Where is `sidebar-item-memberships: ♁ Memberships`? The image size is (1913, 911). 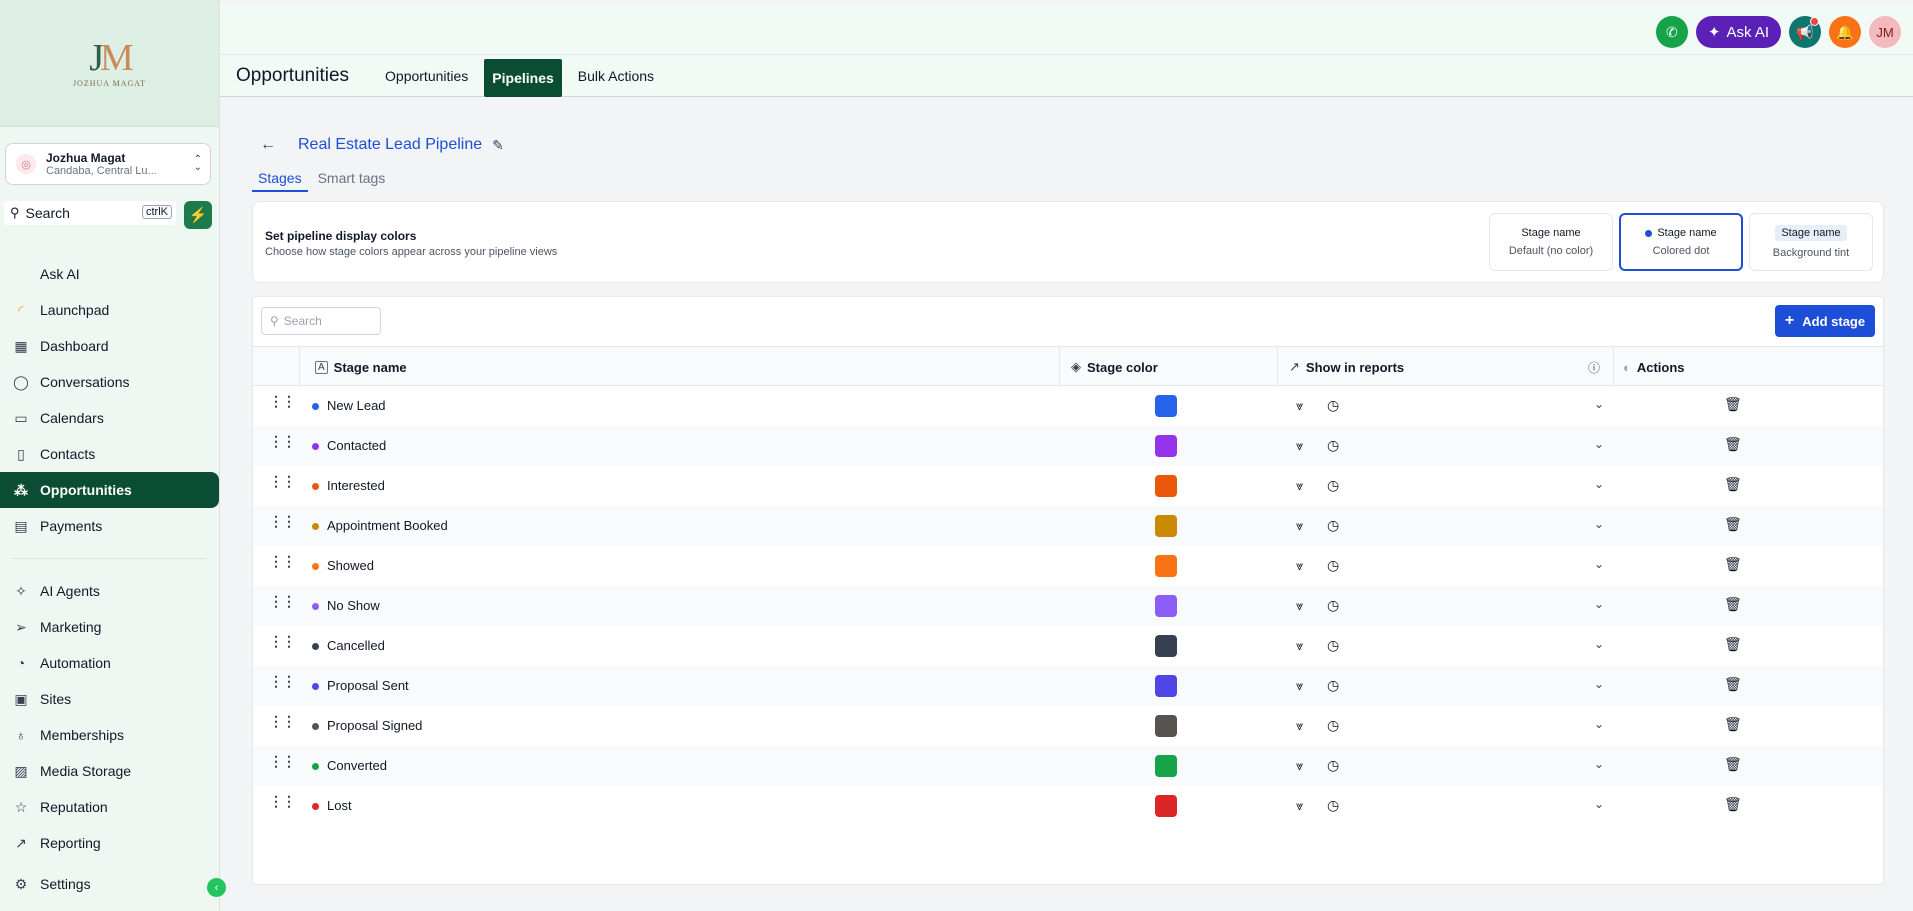
sidebar-item-memberships: ♁ Memberships is located at coordinates (109, 735).